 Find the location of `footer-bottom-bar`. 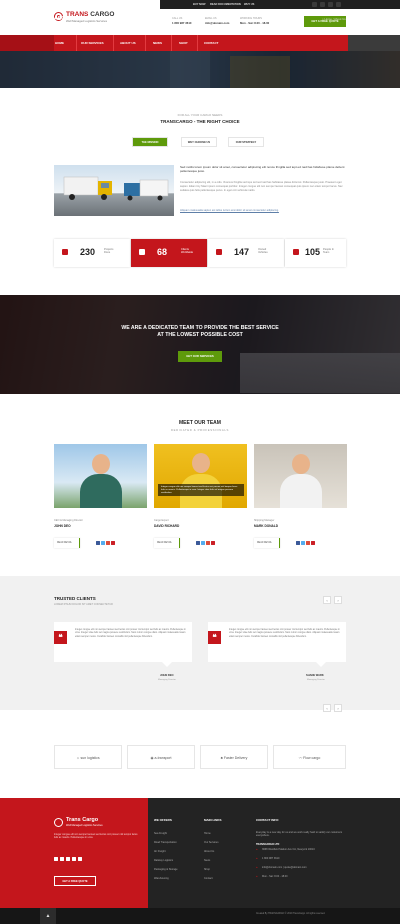

footer-bottom-bar is located at coordinates (200, 916).